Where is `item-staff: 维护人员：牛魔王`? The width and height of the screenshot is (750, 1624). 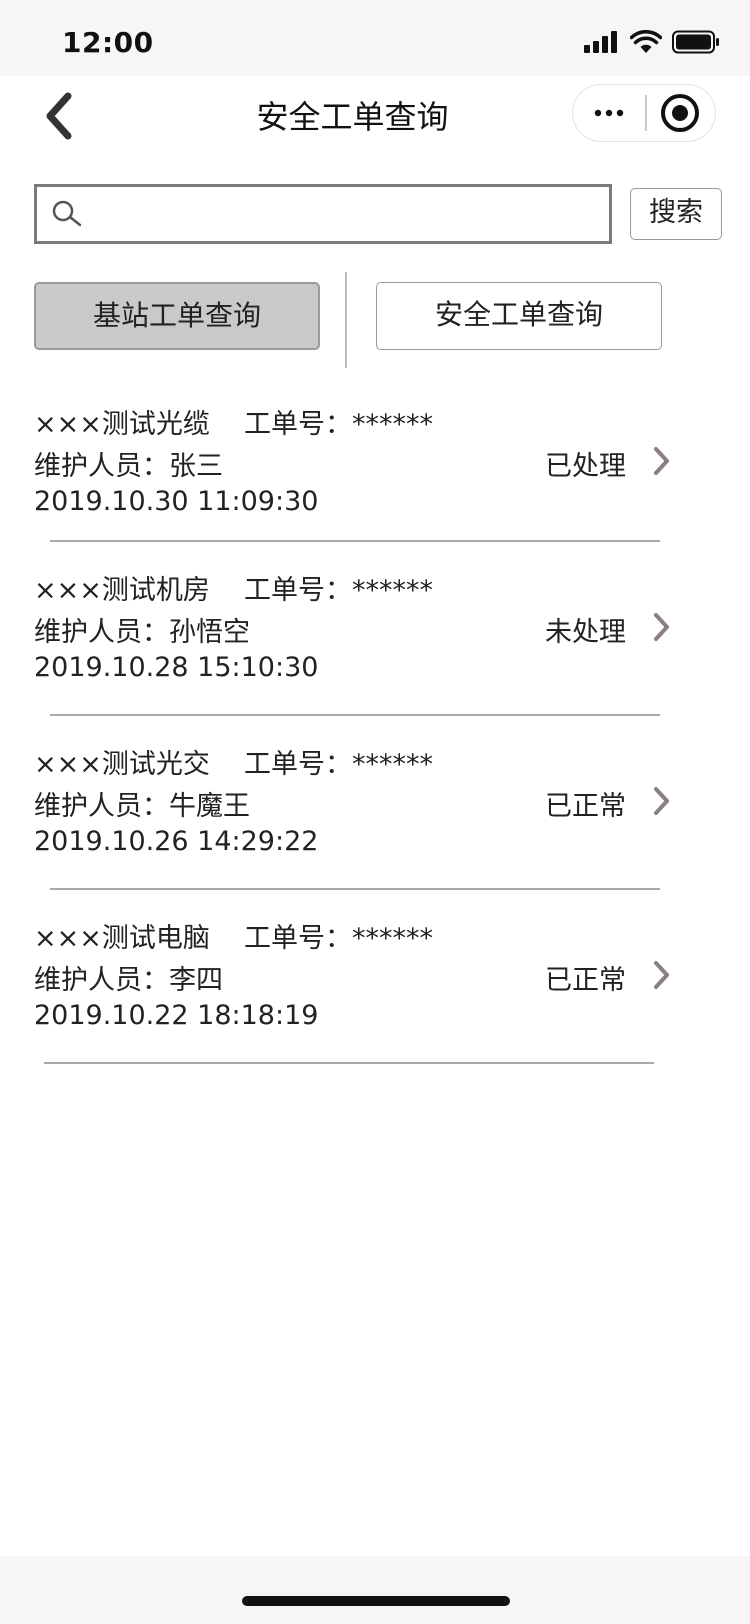 item-staff: 维护人员：牛魔王 is located at coordinates (142, 803).